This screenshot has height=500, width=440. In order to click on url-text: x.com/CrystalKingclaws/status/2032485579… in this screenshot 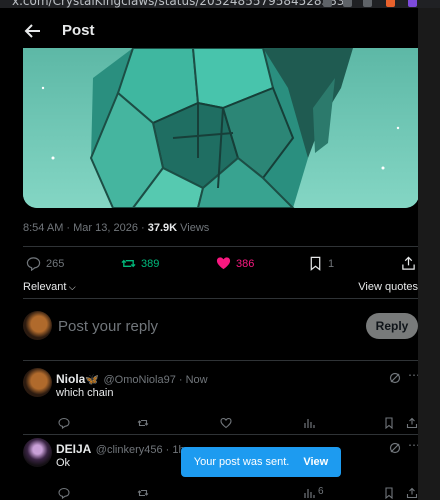, I will do `click(178, 4)`.